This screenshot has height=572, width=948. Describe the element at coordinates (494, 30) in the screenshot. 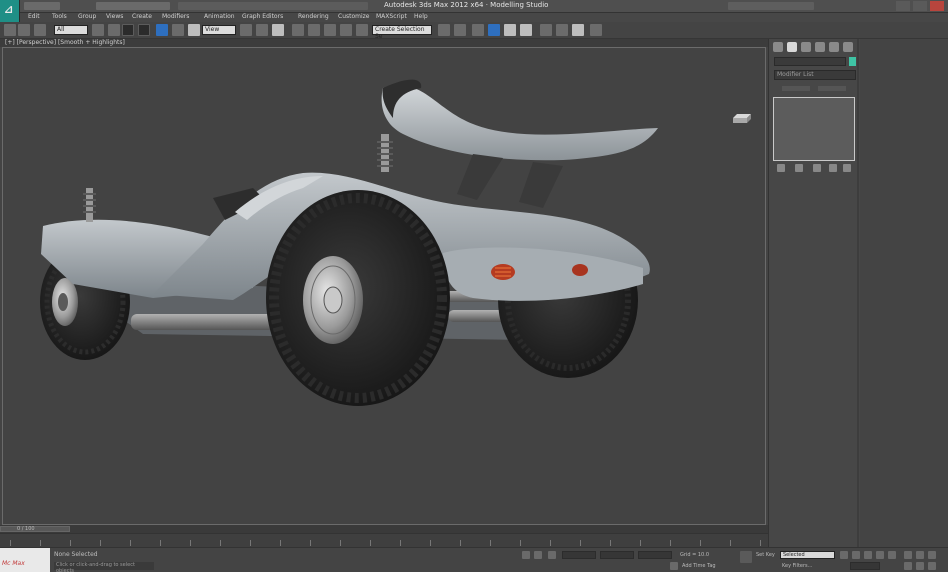

I see `graphite-ribbon-icon` at that location.